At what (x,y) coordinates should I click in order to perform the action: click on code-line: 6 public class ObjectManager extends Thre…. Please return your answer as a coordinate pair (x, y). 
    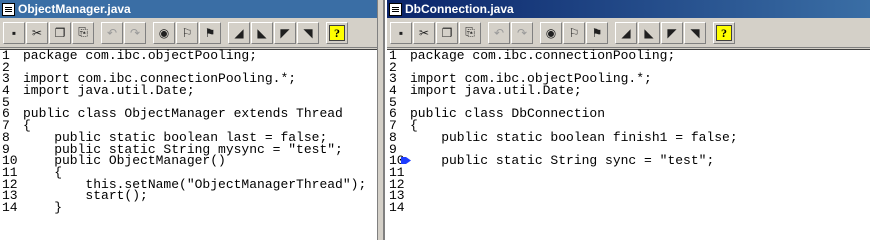
    Looking at the image, I should click on (188, 114).